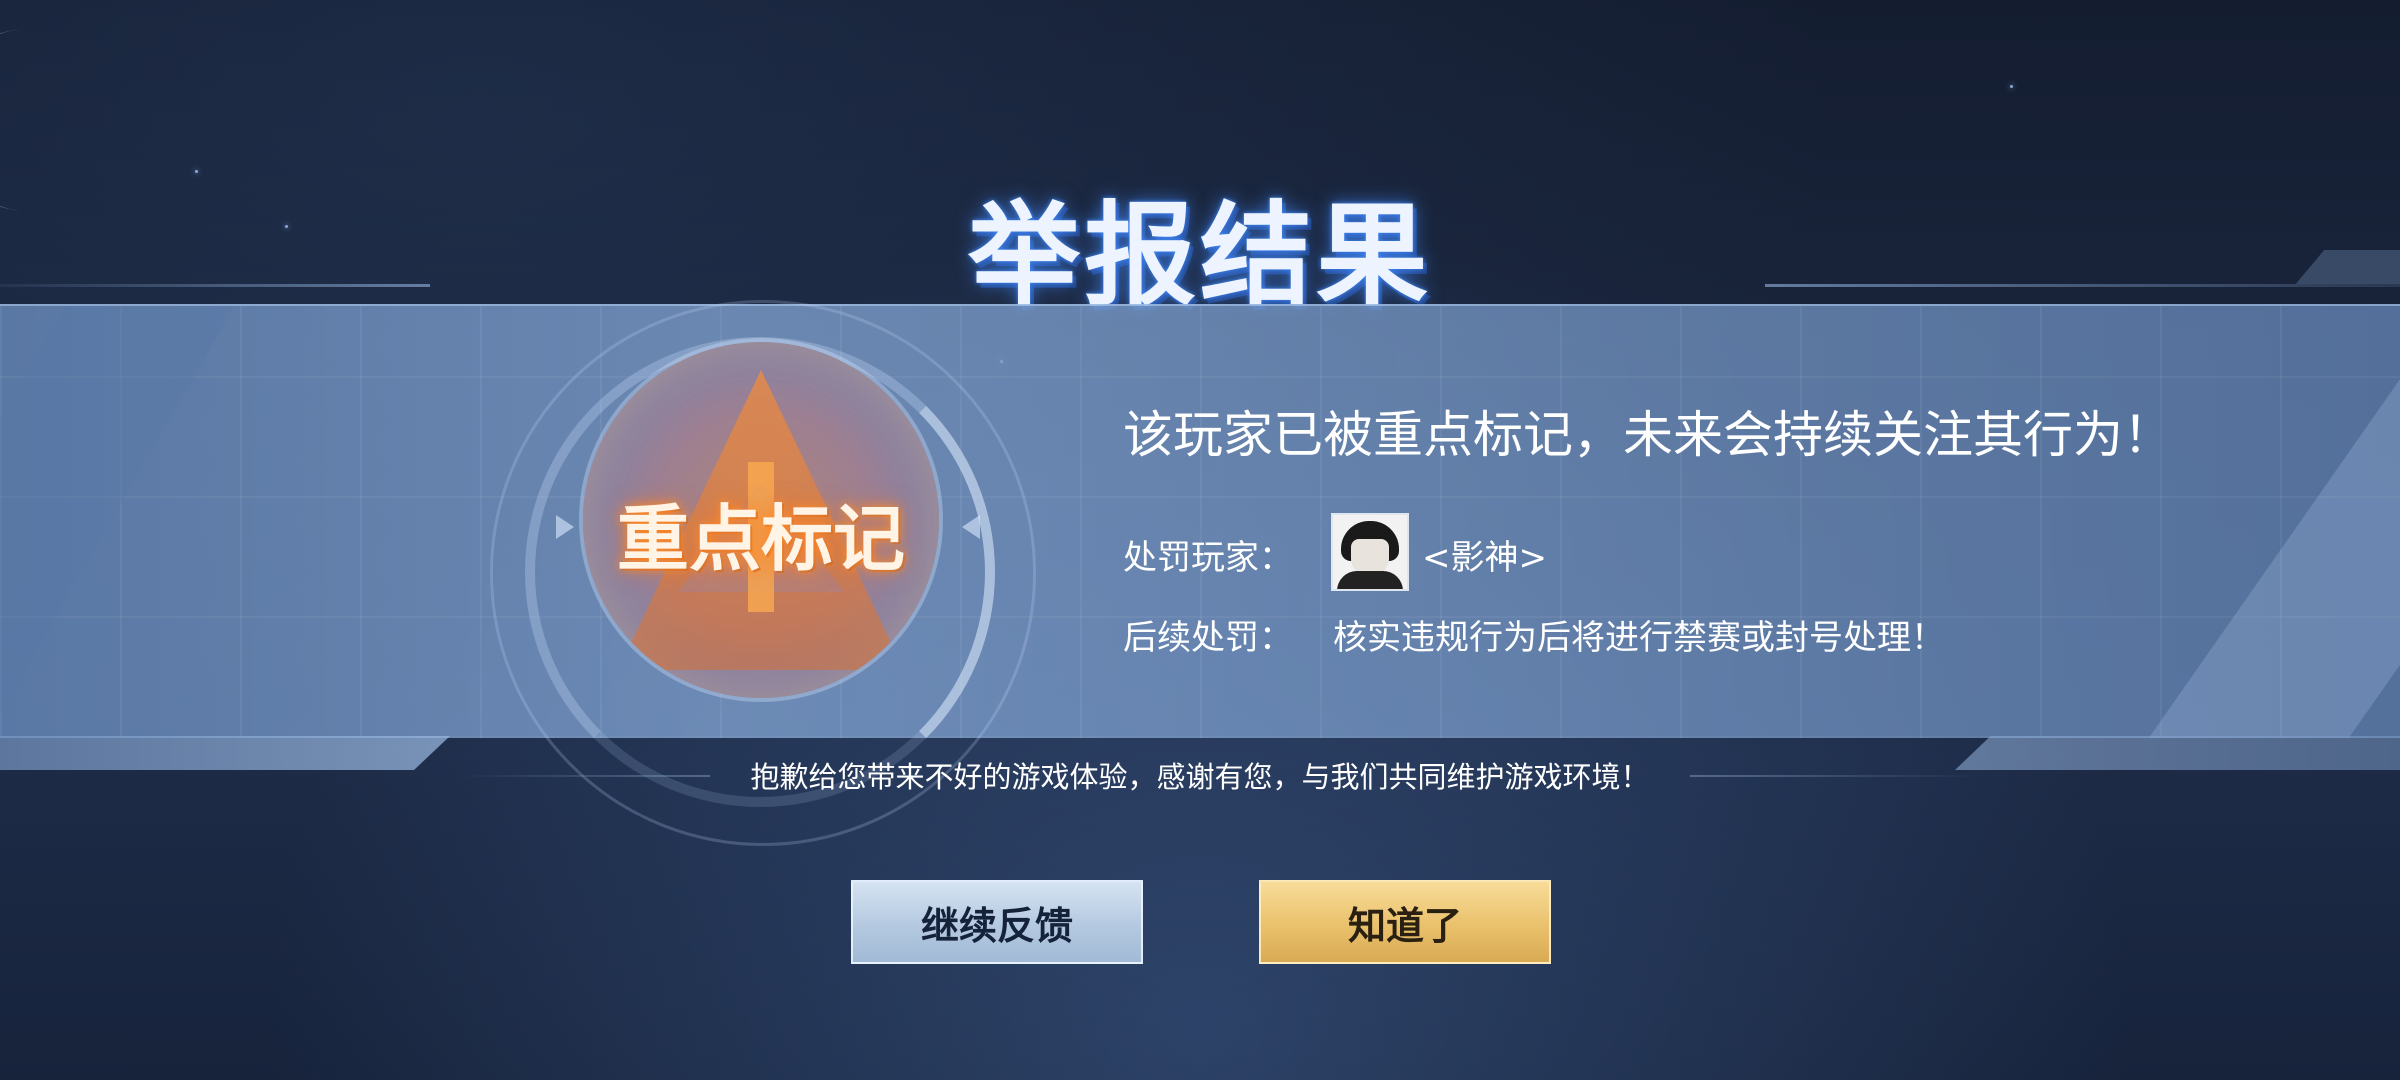 This screenshot has height=1080, width=2400. Describe the element at coordinates (1639, 638) in the screenshot. I see `followup-value: 核实违规行为后将进行禁赛或封号处理！` at that location.